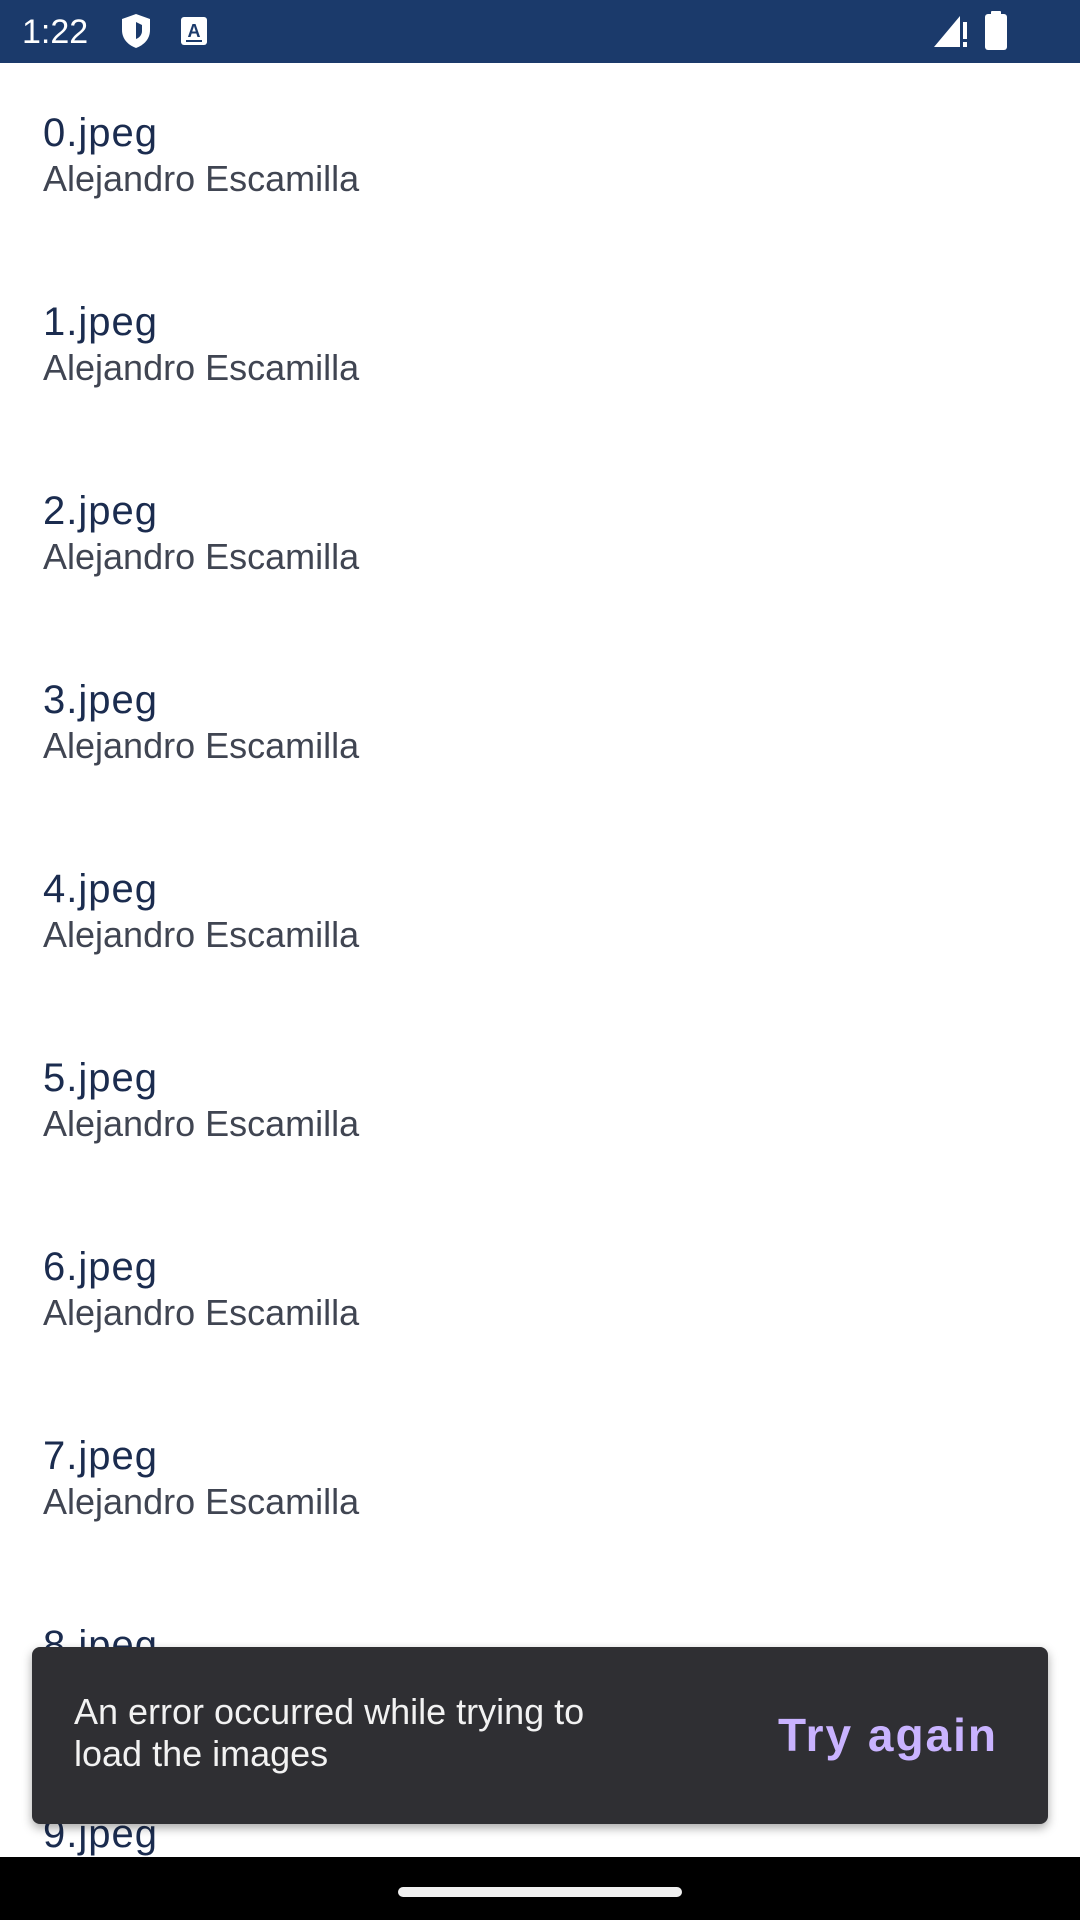  What do you see at coordinates (540, 913) in the screenshot?
I see `list-item: 4.jpeg Alejandro Escamilla` at bounding box center [540, 913].